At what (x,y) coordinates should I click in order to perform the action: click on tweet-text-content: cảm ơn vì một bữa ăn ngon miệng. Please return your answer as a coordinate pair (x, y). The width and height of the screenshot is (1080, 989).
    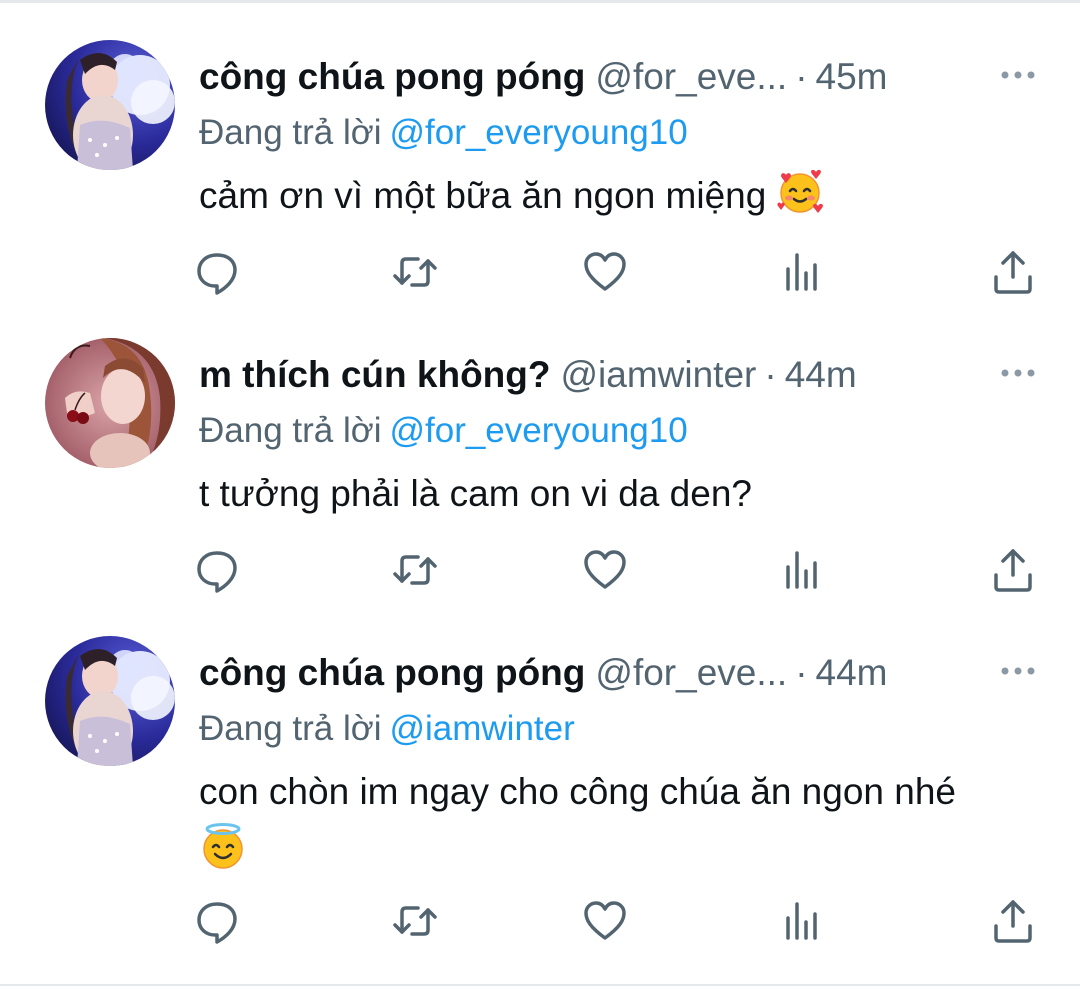
    Looking at the image, I should click on (483, 195).